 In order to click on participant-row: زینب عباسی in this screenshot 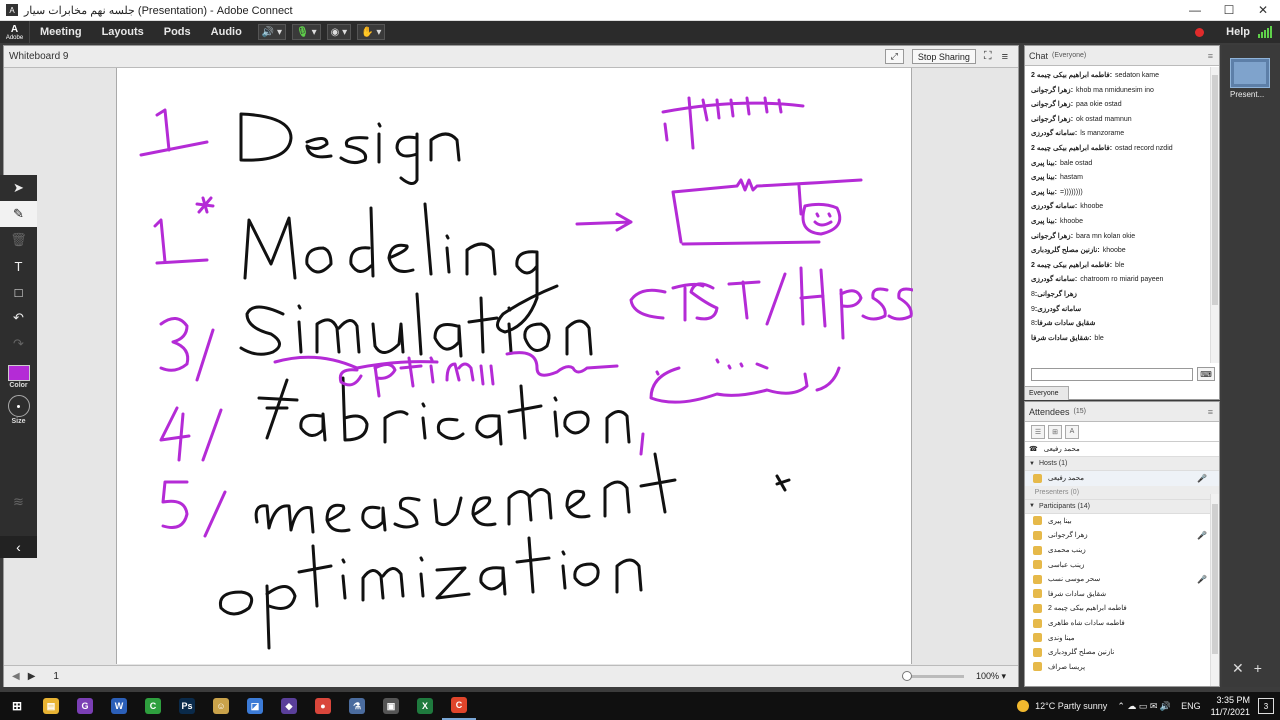, I will do `click(1122, 564)`.